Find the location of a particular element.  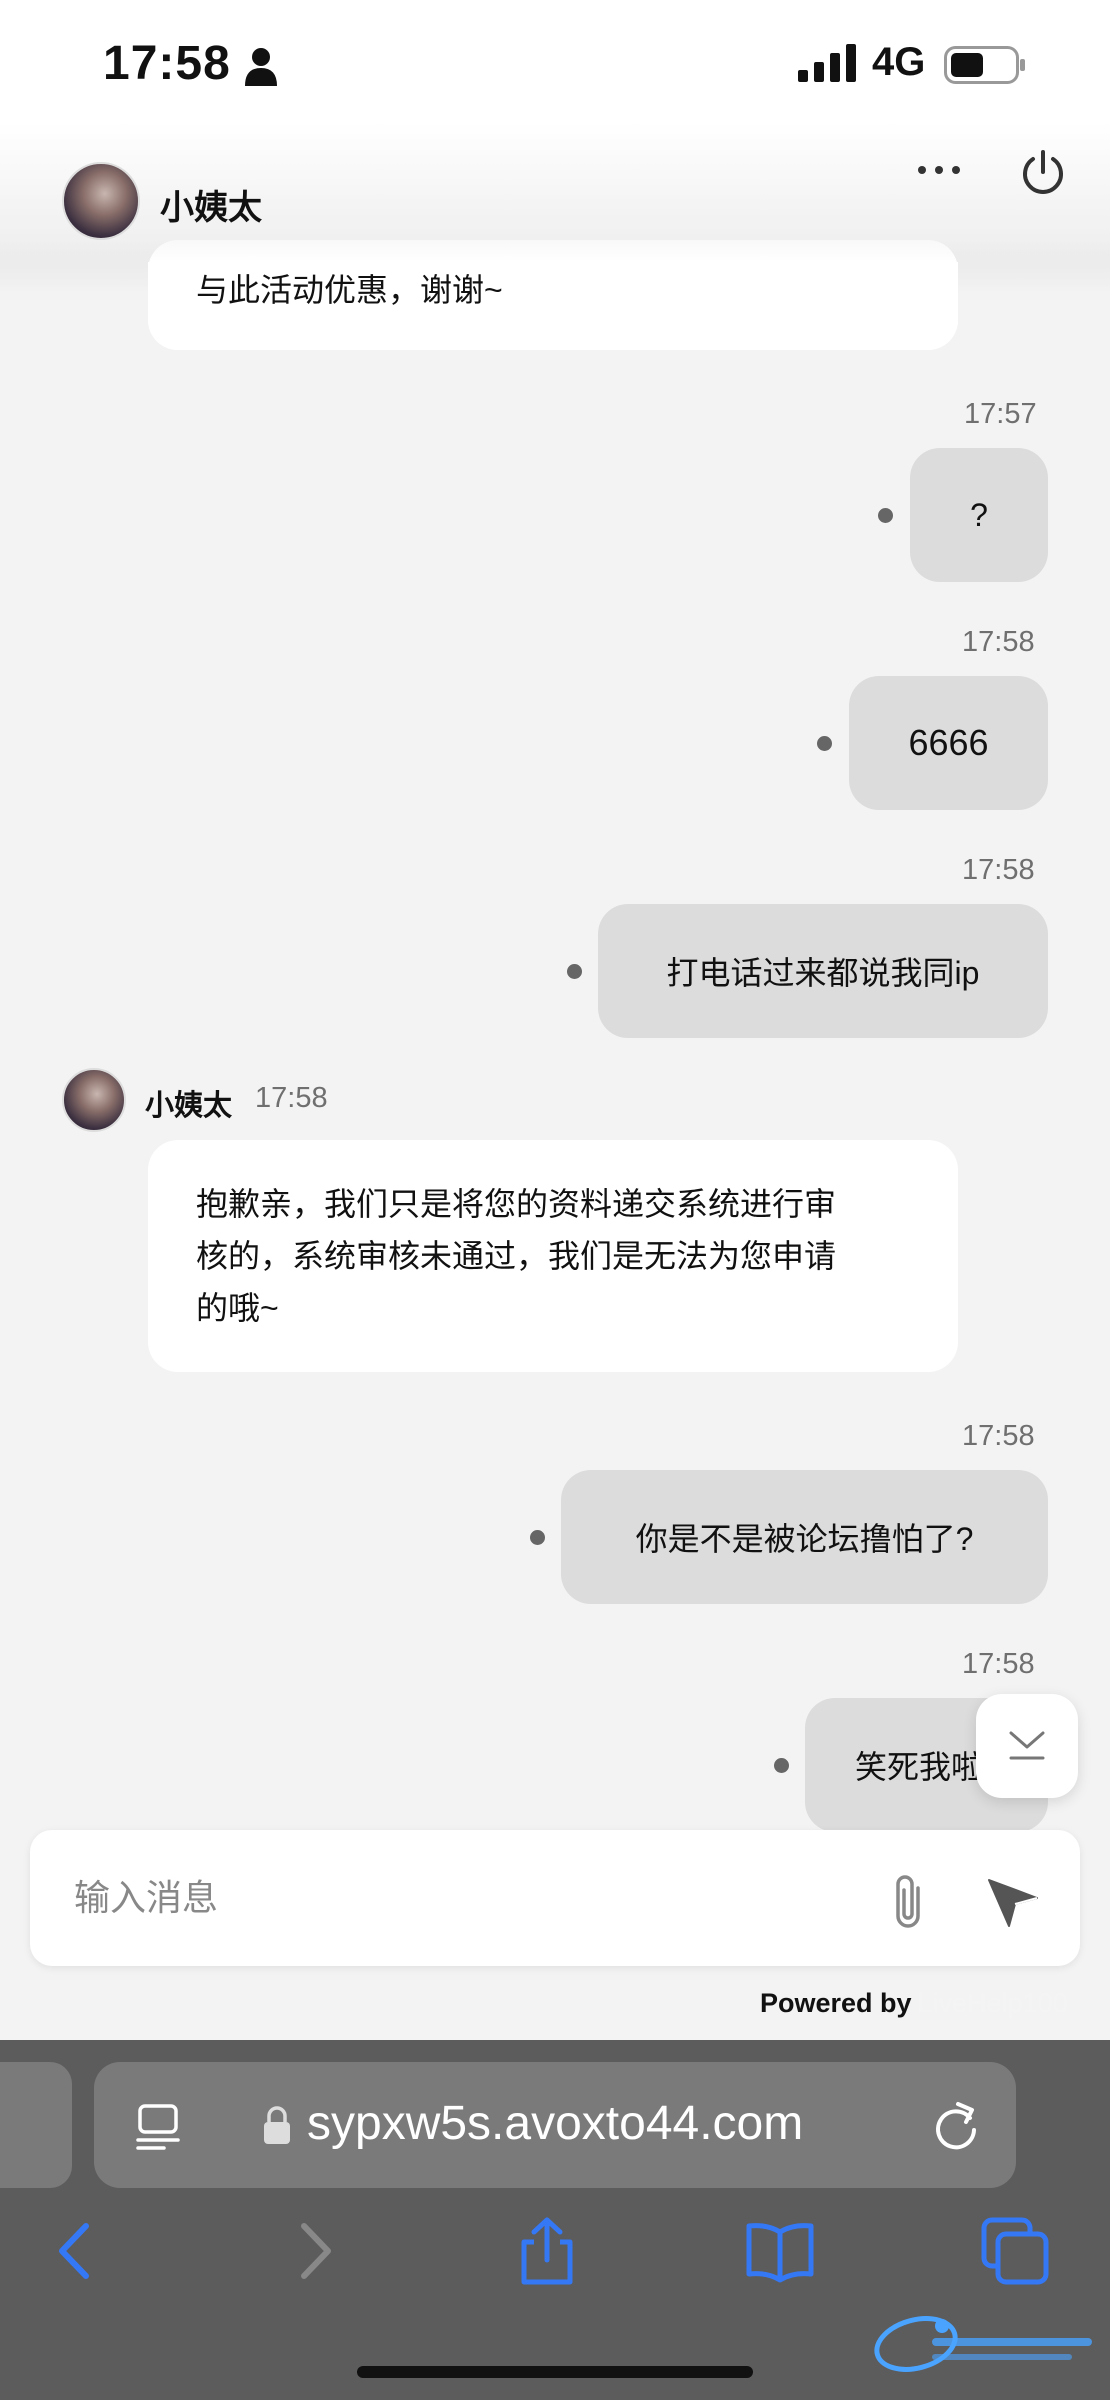

message-text: 笑死我啦 is located at coordinates (919, 1767).